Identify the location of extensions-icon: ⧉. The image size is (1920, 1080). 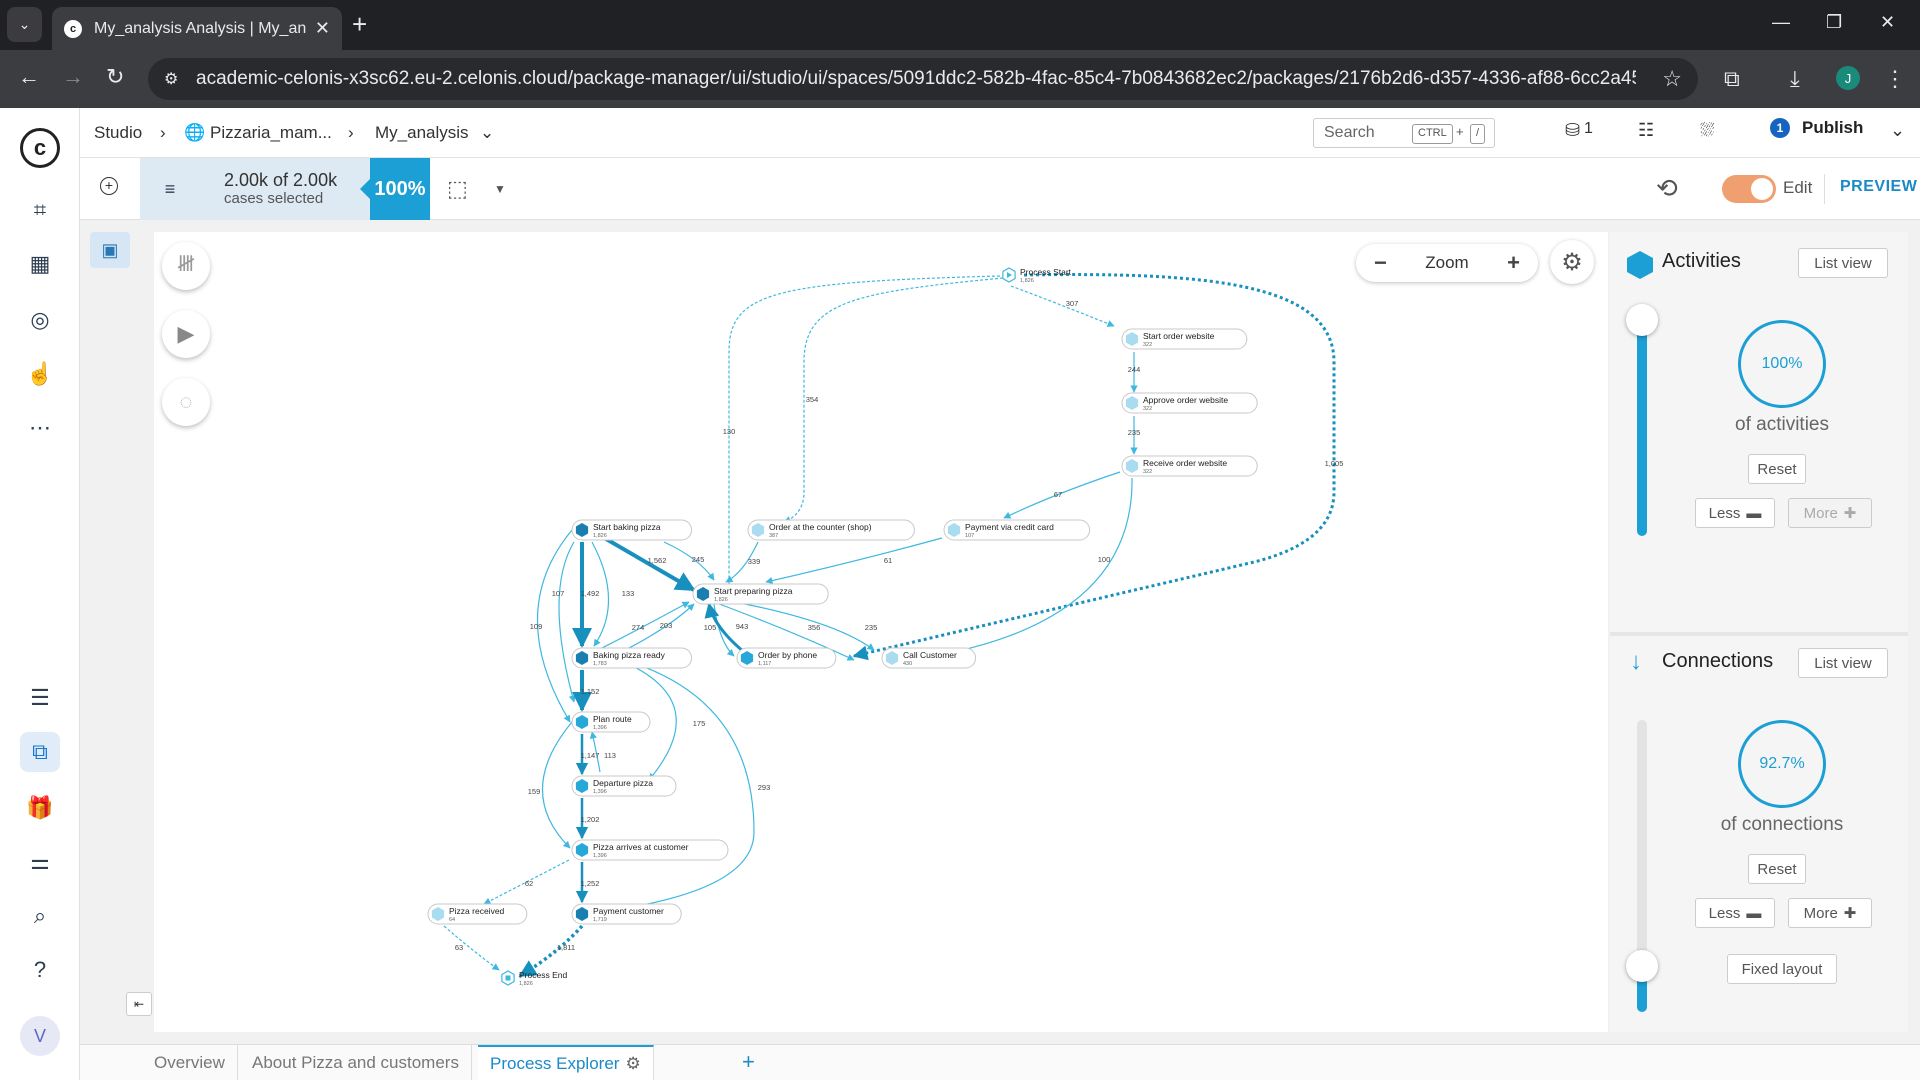
(1732, 79).